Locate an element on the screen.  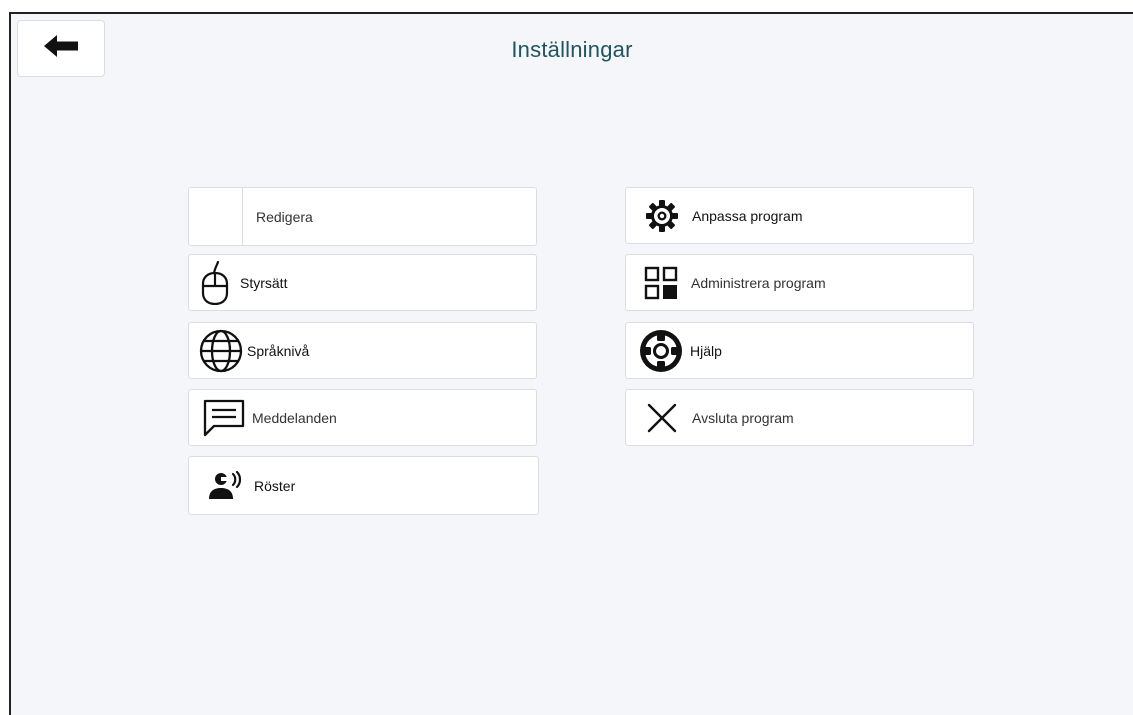
redigera-button: Redigera is located at coordinates (362, 216).